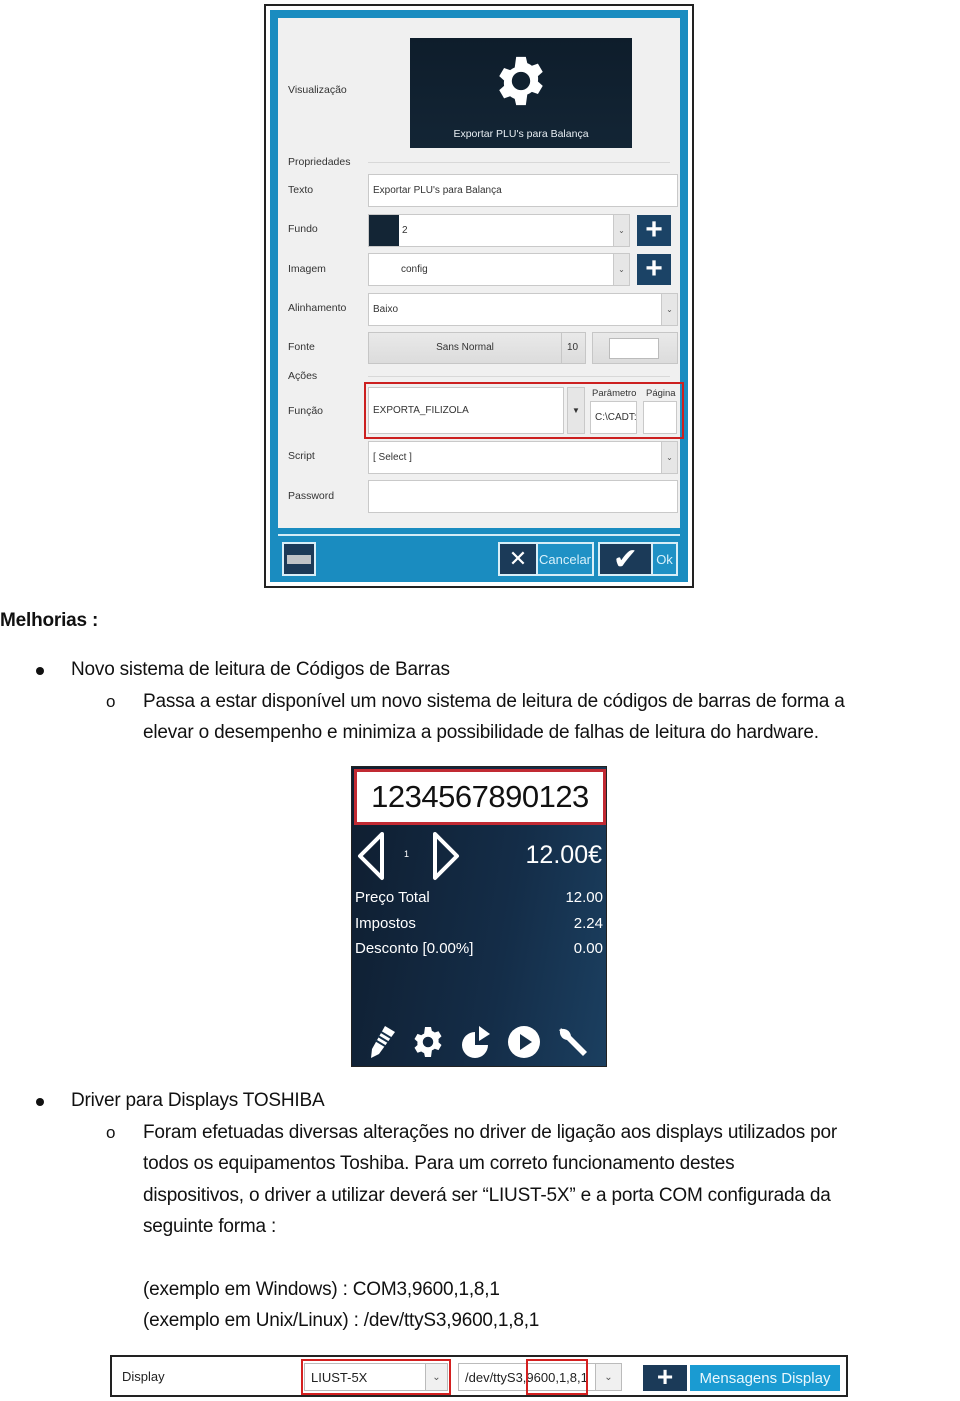 This screenshot has height=1401, width=960. Describe the element at coordinates (392, 457) in the screenshot. I see `script-value: [ Select ]` at that location.